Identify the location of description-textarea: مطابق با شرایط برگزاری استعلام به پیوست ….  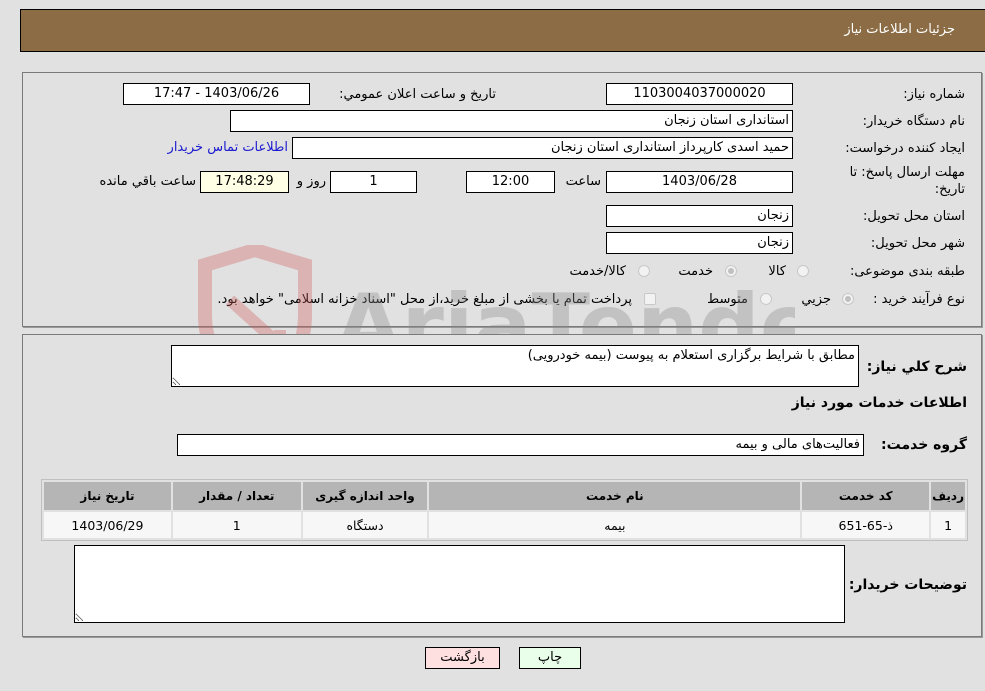
(515, 366).